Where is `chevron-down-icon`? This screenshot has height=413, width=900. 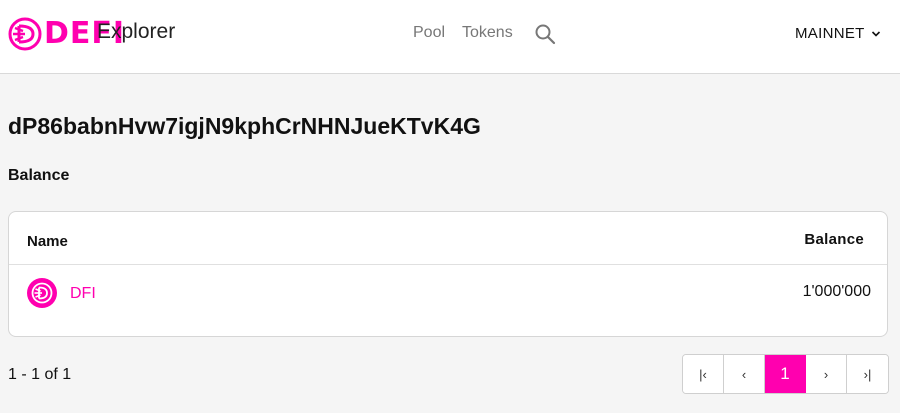 chevron-down-icon is located at coordinates (875, 33).